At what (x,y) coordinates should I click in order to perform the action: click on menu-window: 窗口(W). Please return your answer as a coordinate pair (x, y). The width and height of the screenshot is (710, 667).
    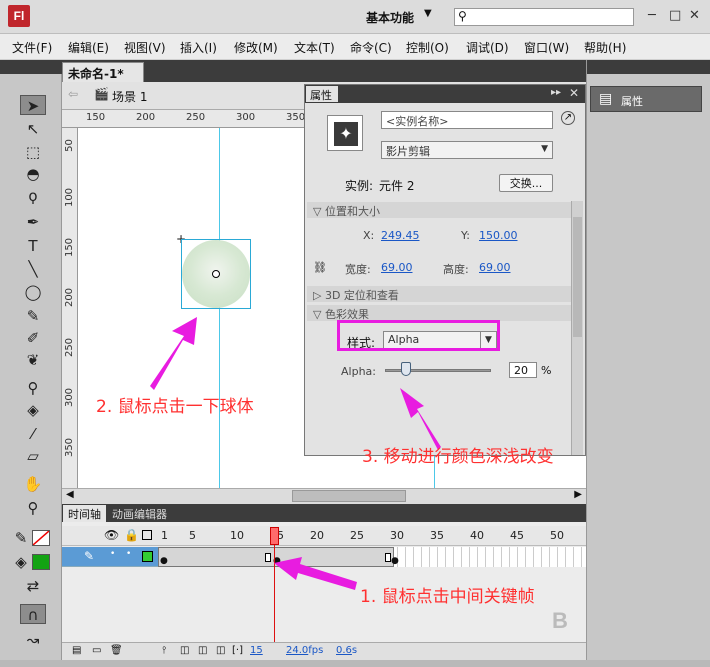
    Looking at the image, I should click on (546, 47).